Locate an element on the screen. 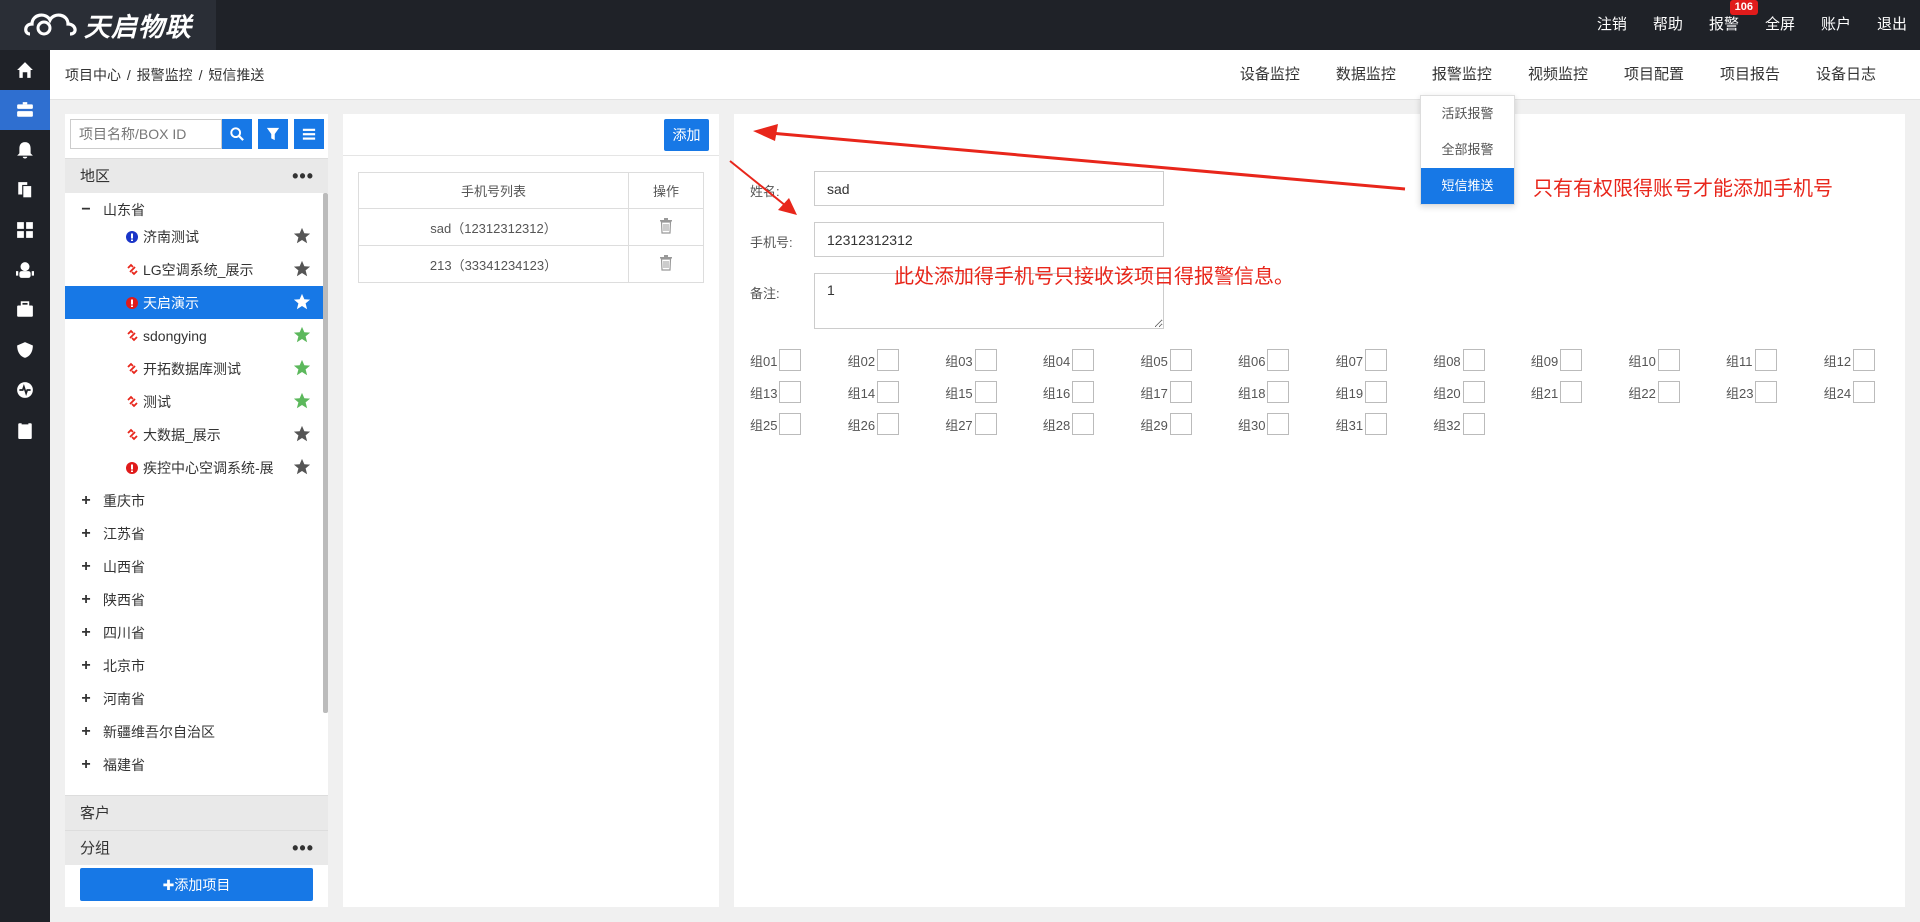 This screenshot has width=1920, height=922. add-project-button: ✚添加项目 is located at coordinates (196, 884).